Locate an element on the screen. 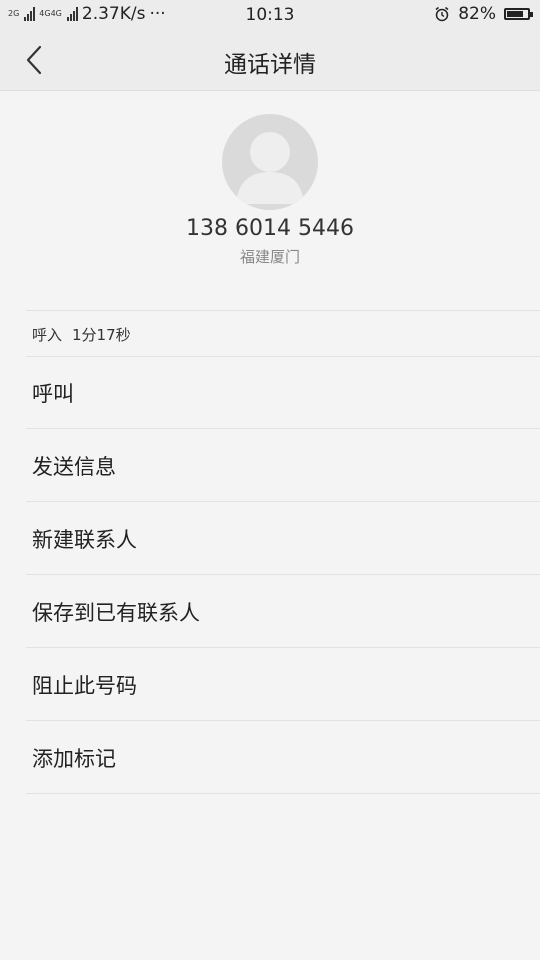  person-icon is located at coordinates (270, 168).